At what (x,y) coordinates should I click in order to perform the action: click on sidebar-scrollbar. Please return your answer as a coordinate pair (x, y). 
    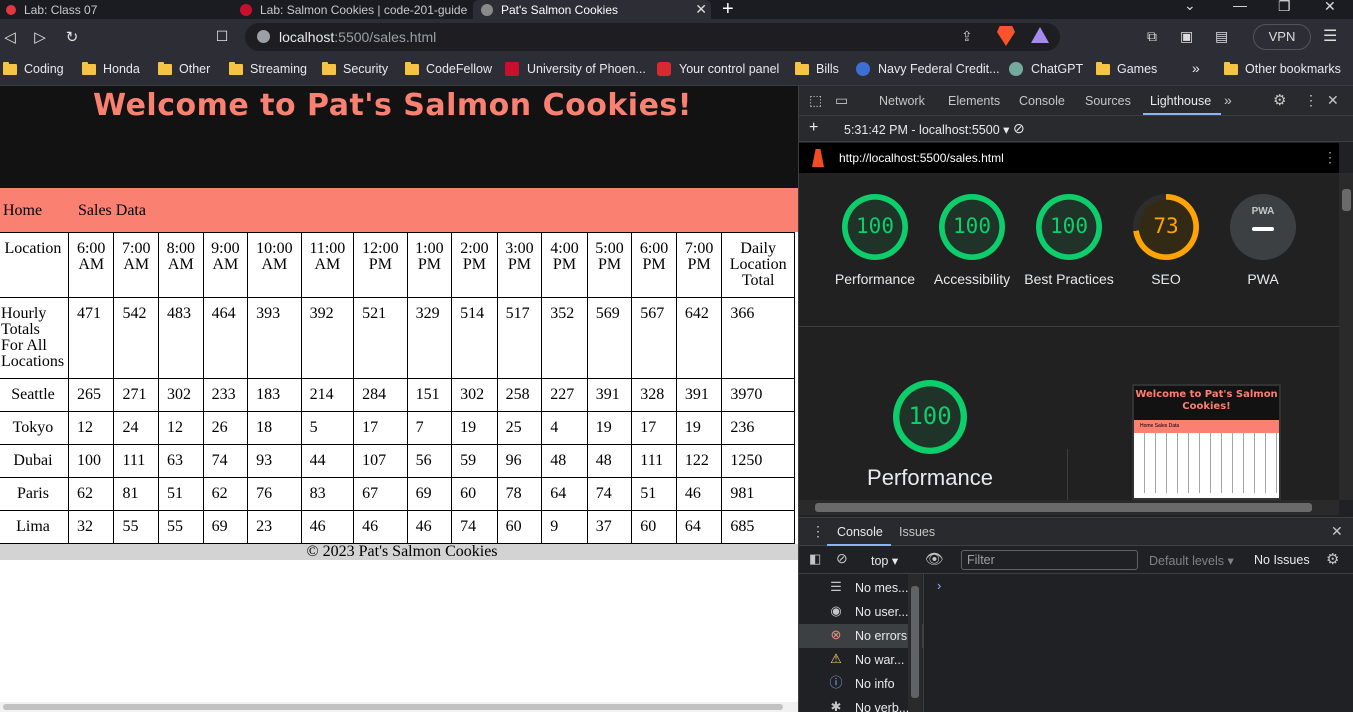
    Looking at the image, I should click on (915, 643).